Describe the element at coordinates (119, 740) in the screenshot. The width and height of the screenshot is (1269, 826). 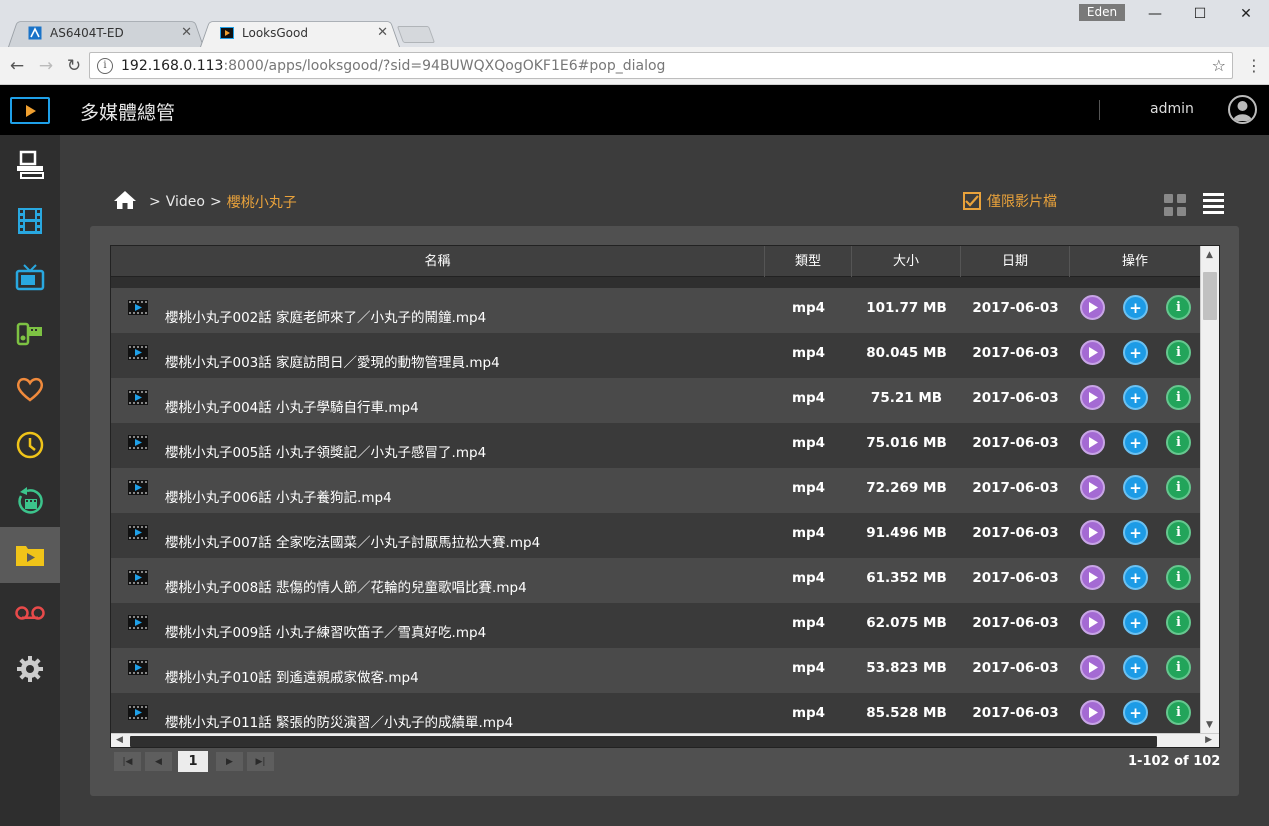
I see `scroll-left-arrow-icon: ◀` at that location.